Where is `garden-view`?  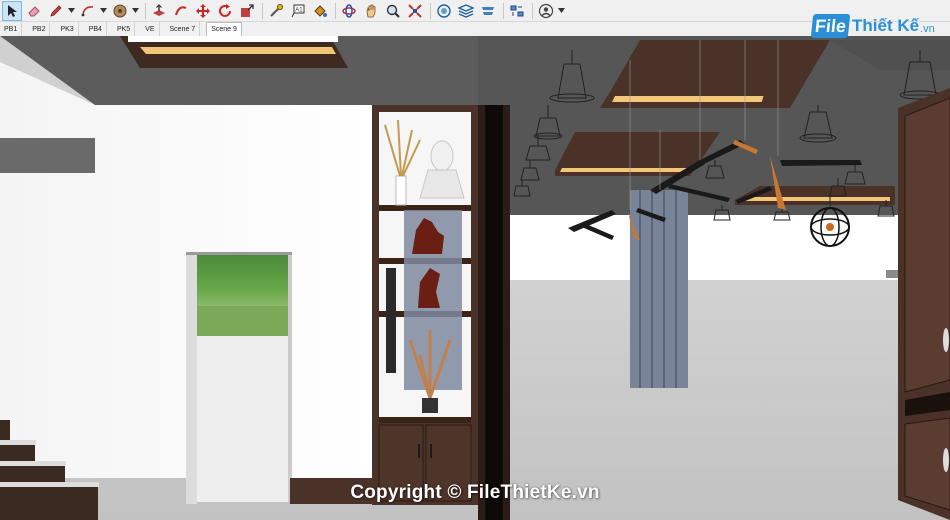 garden-view is located at coordinates (243, 284).